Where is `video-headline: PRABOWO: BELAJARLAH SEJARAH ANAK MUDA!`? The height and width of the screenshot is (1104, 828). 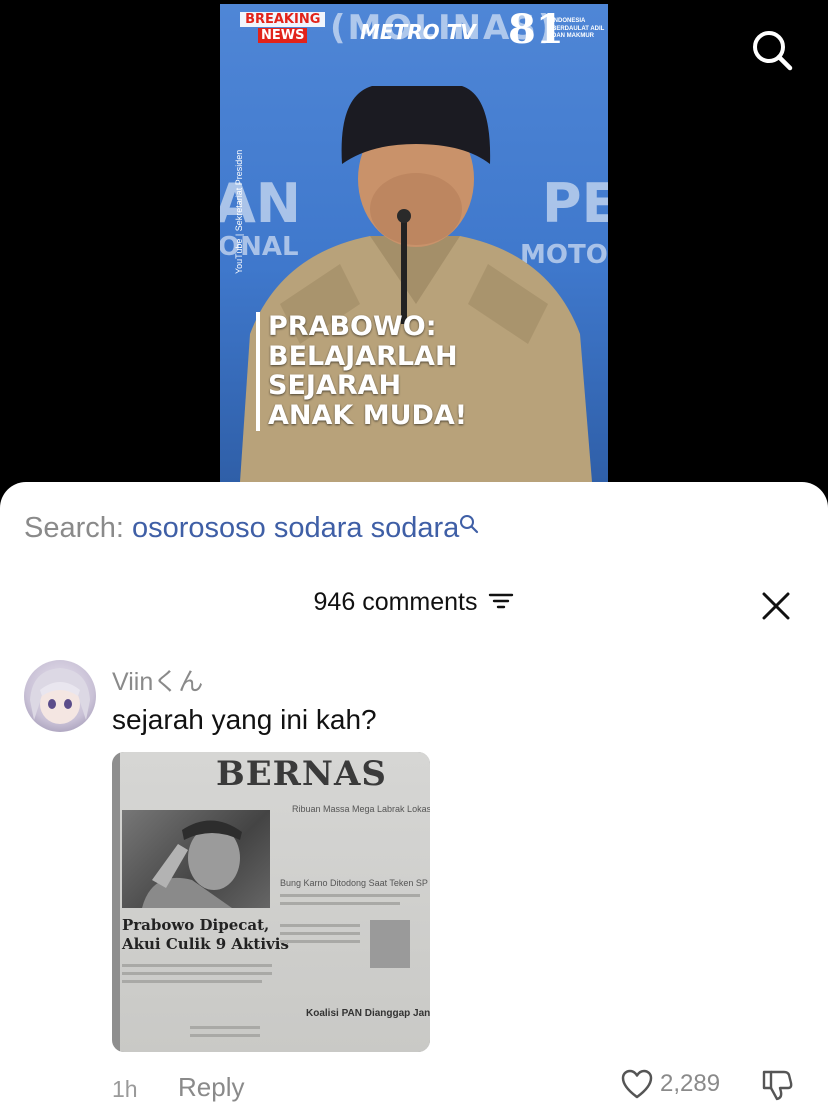 video-headline: PRABOWO: BELAJARLAH SEJARAH ANAK MUDA! is located at coordinates (361, 371).